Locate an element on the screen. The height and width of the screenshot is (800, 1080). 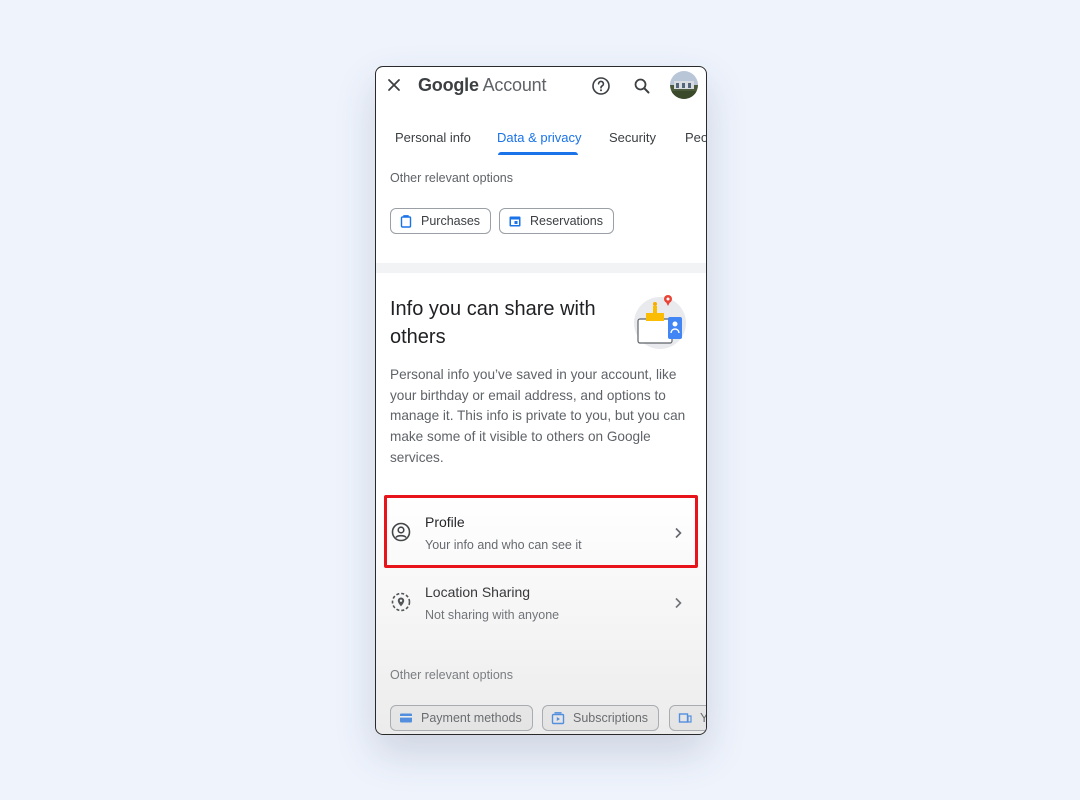
chip-label: Purchases is located at coordinates (451, 221).